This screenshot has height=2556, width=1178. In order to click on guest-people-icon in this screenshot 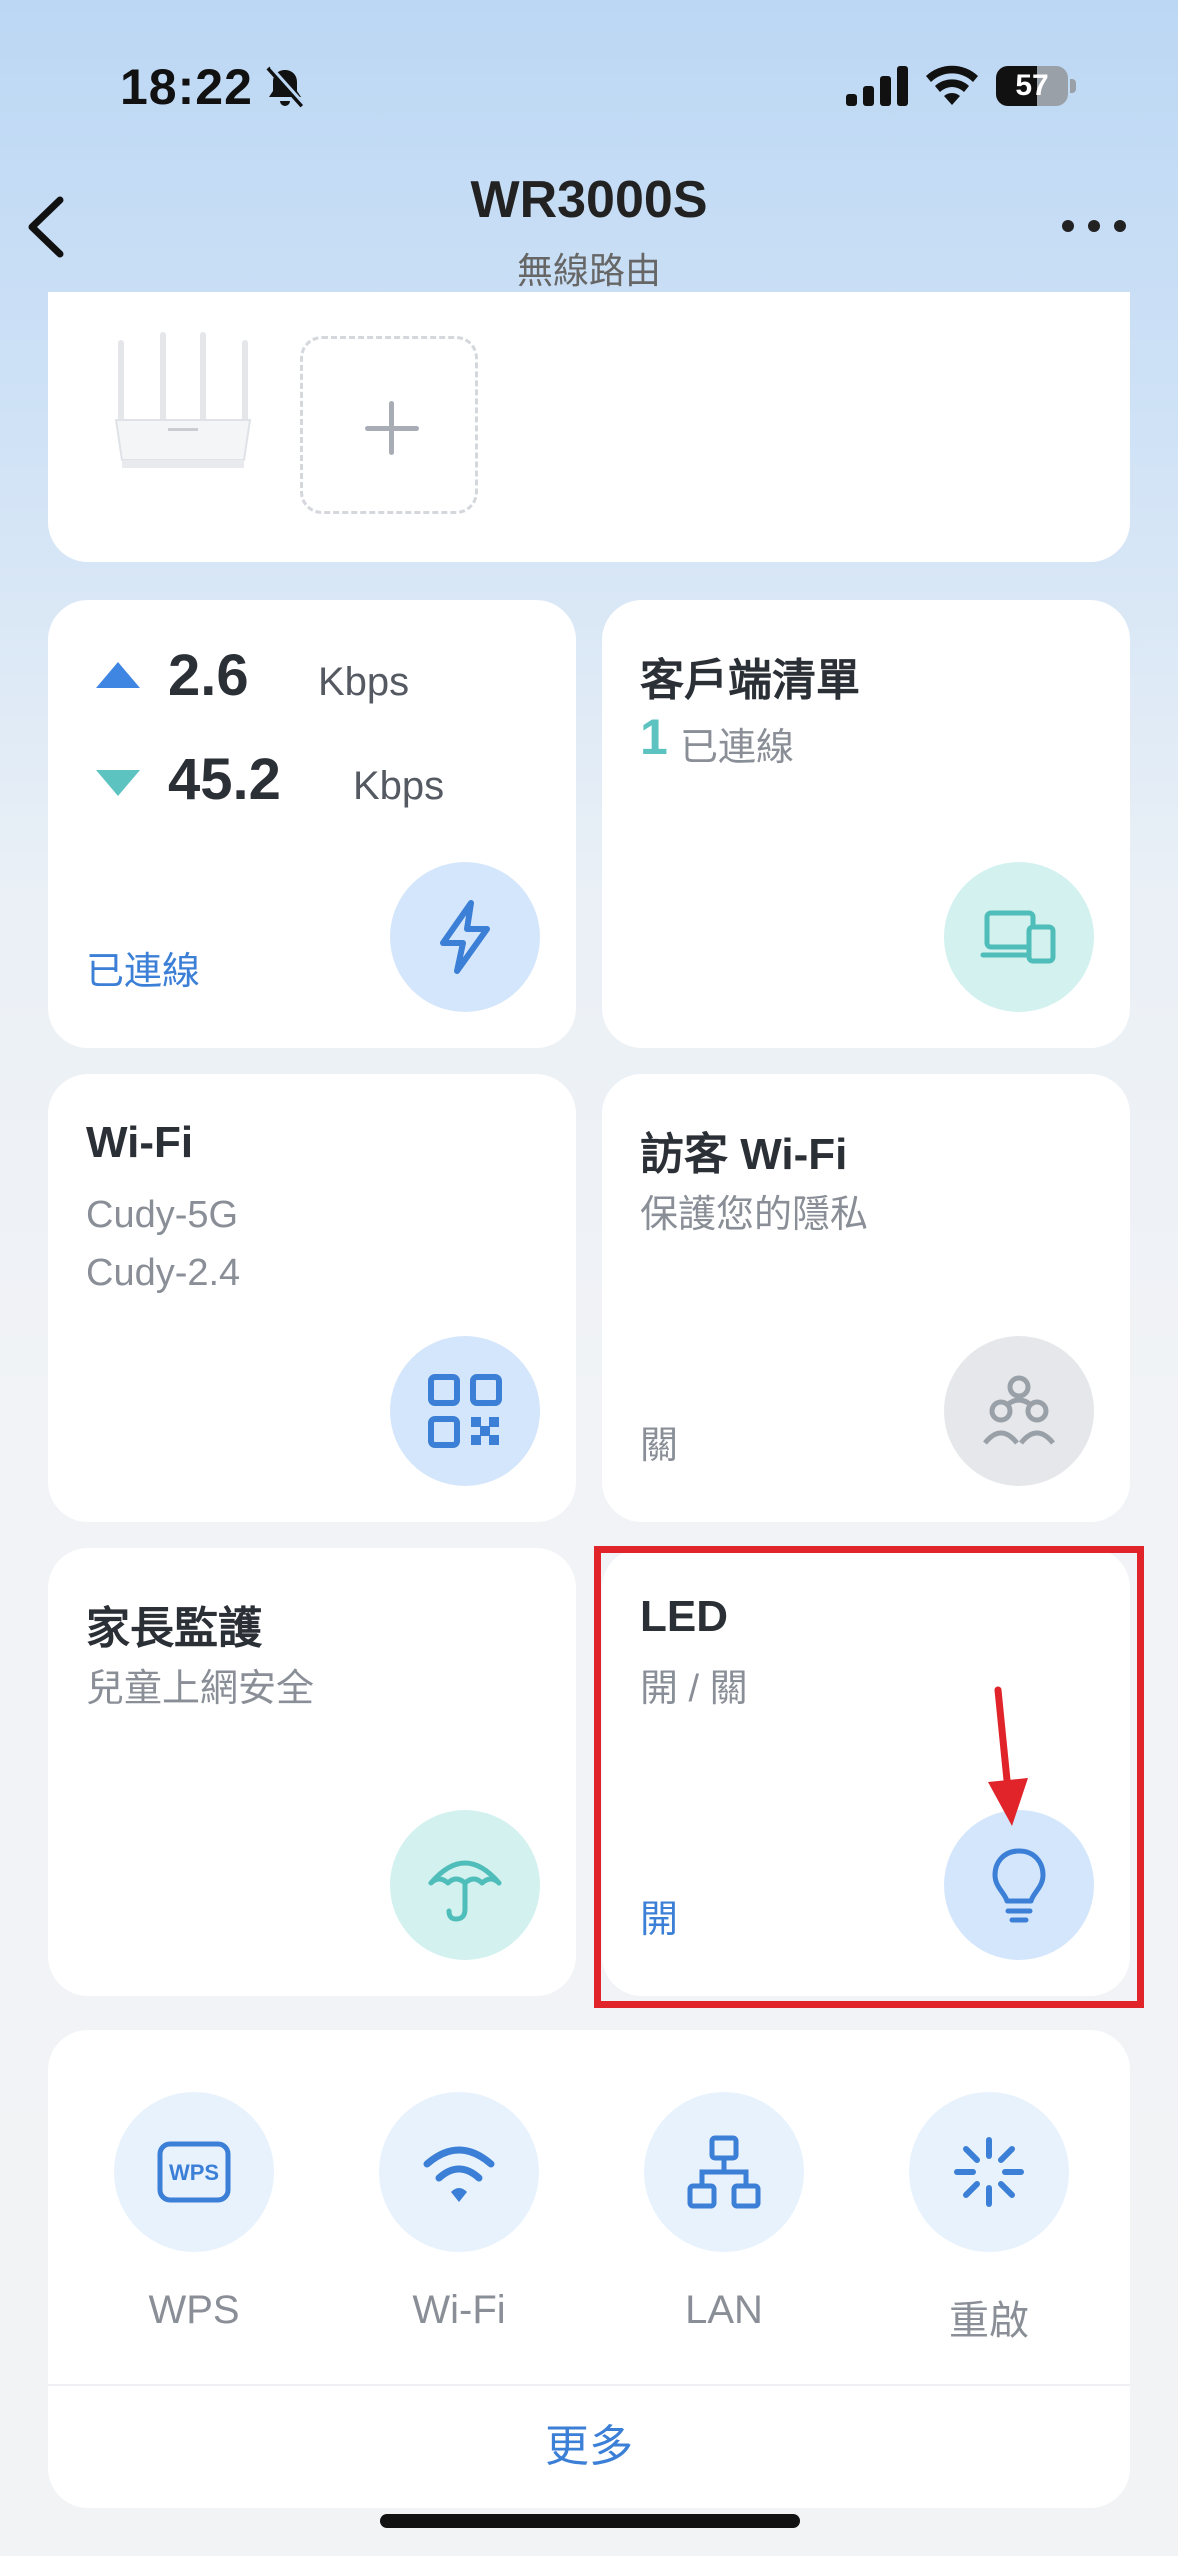, I will do `click(1019, 1410)`.